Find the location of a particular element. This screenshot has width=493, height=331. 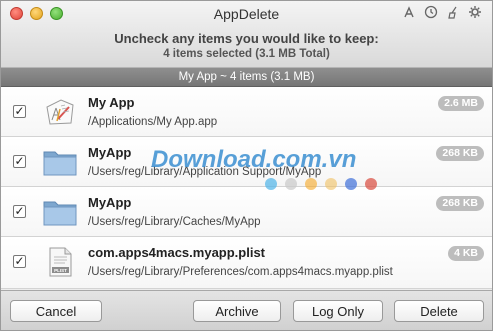

size-badge: 4 KB is located at coordinates (466, 253).